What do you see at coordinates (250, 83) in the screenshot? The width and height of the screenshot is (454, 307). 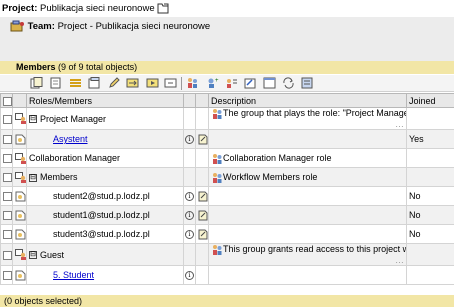 I see `rename-icon` at bounding box center [250, 83].